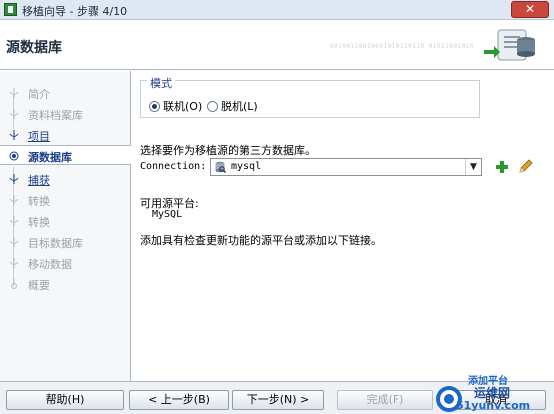 Image resolution: width=554 pixels, height=414 pixels. What do you see at coordinates (173, 166) in the screenshot?
I see `connection-label: Connection:` at bounding box center [173, 166].